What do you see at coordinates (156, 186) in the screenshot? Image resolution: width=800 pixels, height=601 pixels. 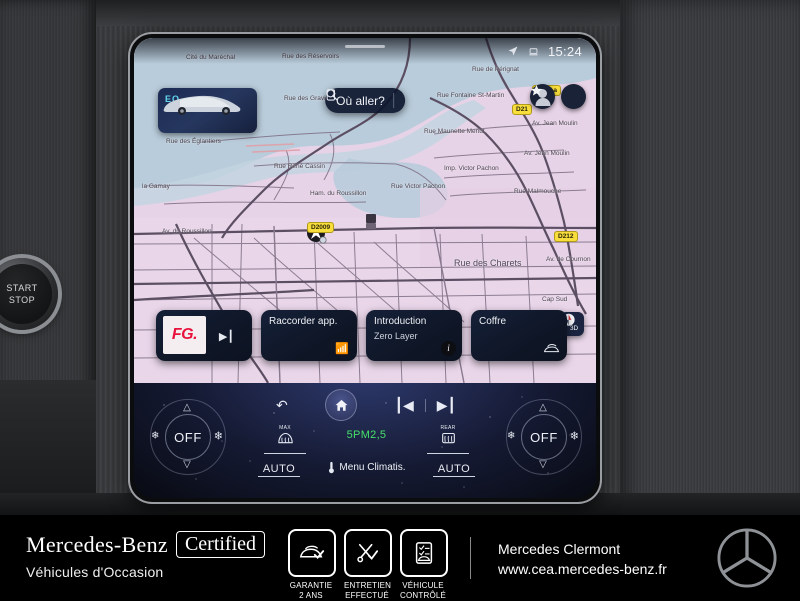 I see `map-street-label: la Gamay` at bounding box center [156, 186].